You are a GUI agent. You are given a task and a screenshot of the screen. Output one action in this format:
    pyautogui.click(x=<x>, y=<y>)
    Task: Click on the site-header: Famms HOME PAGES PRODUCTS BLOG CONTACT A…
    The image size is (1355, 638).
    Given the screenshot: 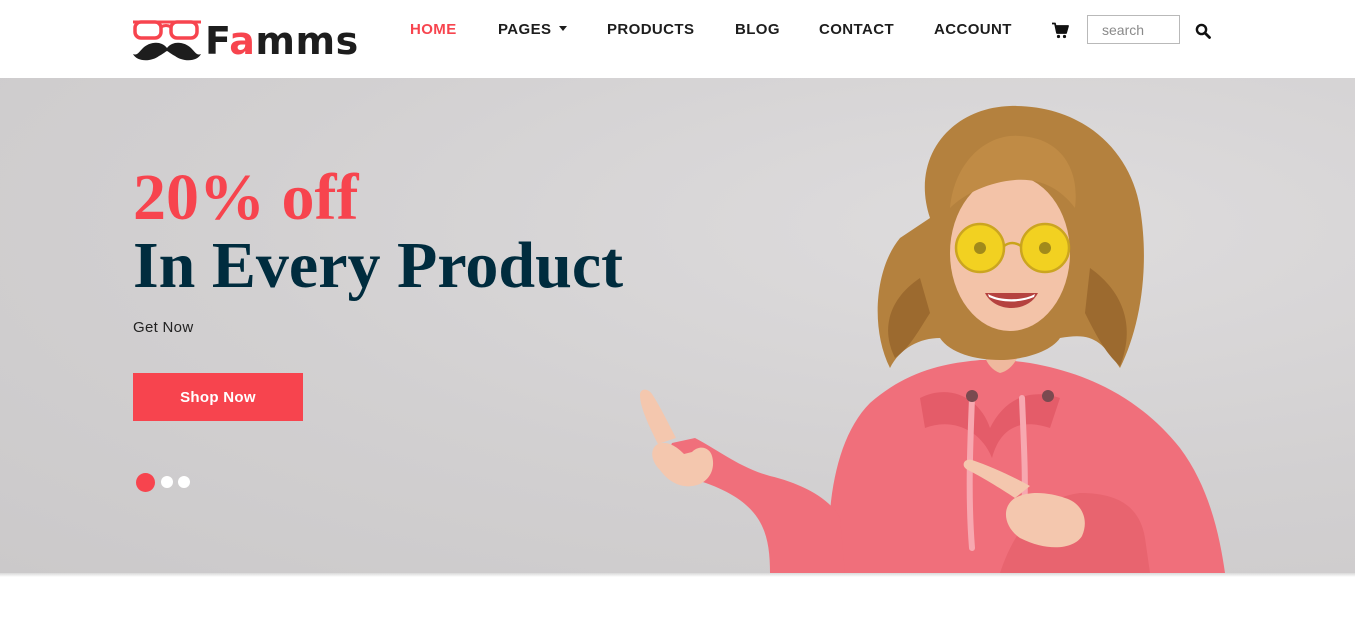 What is the action you would take?
    pyautogui.click(x=677, y=39)
    